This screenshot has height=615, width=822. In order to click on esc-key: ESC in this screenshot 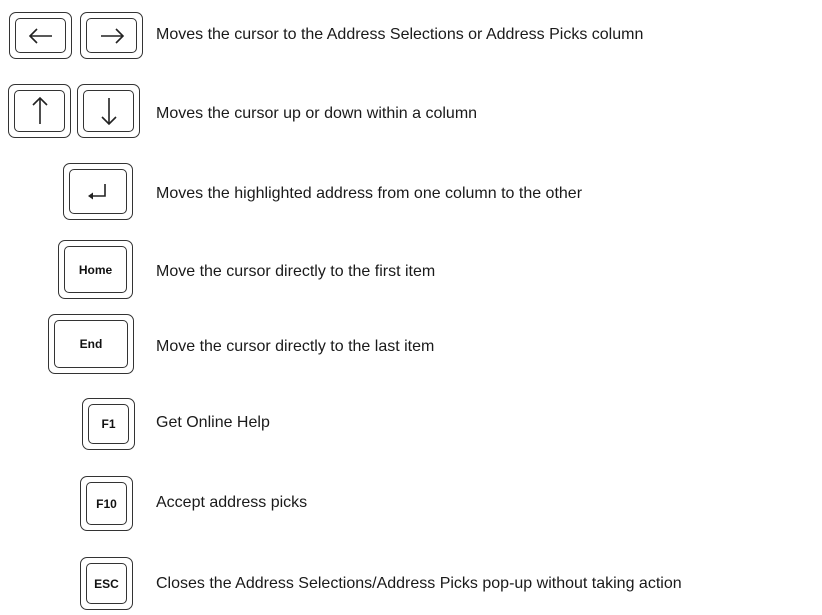, I will do `click(106, 583)`.